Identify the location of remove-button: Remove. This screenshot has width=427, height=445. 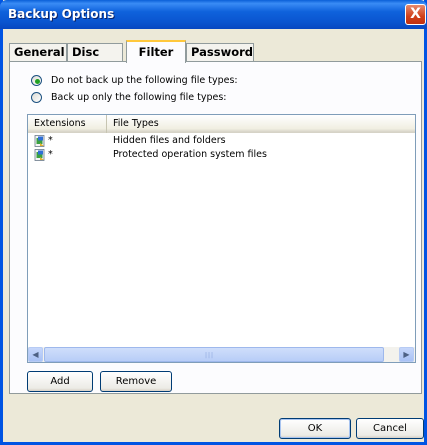
(136, 381).